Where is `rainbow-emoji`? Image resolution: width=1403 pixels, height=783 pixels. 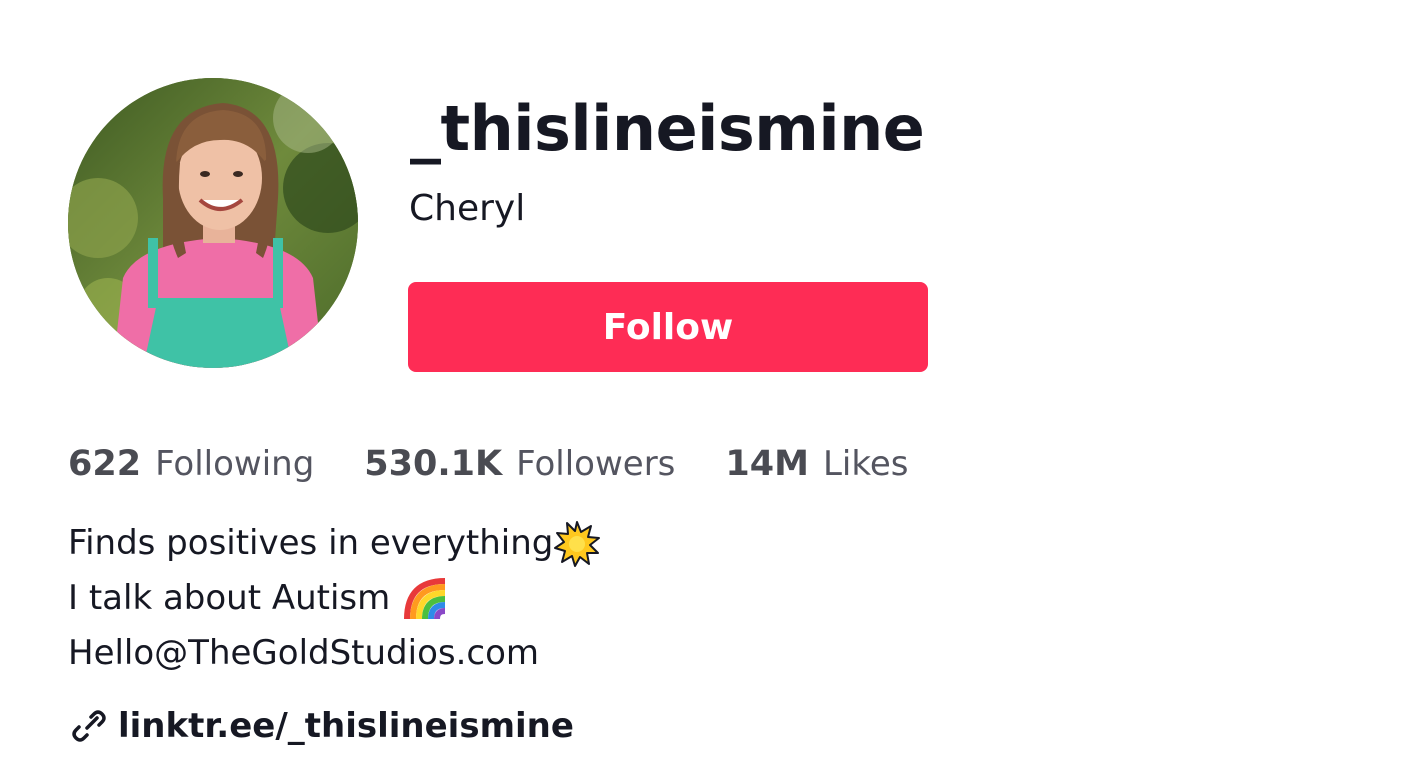
rainbow-emoji is located at coordinates (425, 598).